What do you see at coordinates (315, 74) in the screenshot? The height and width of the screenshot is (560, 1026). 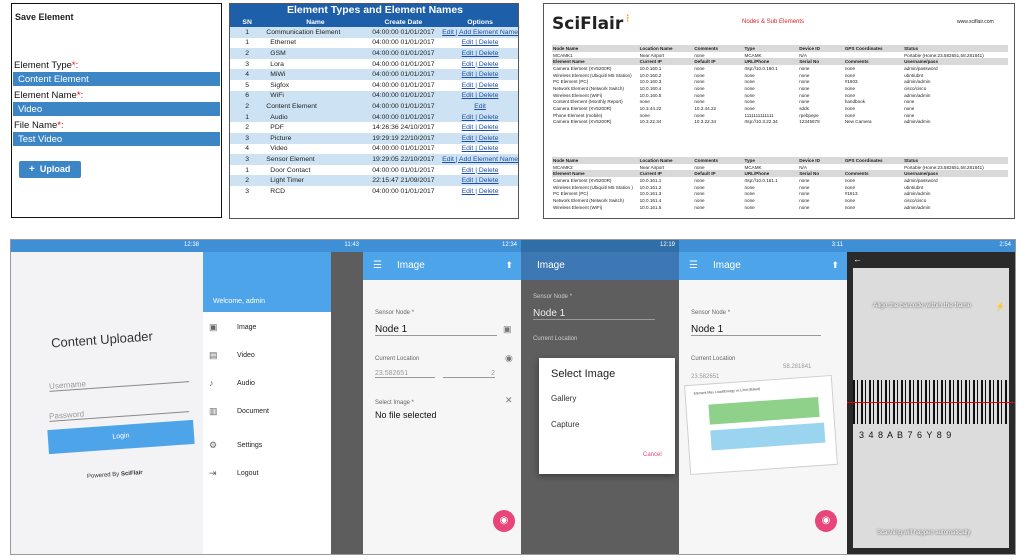 I see `cell-name: MiWi` at bounding box center [315, 74].